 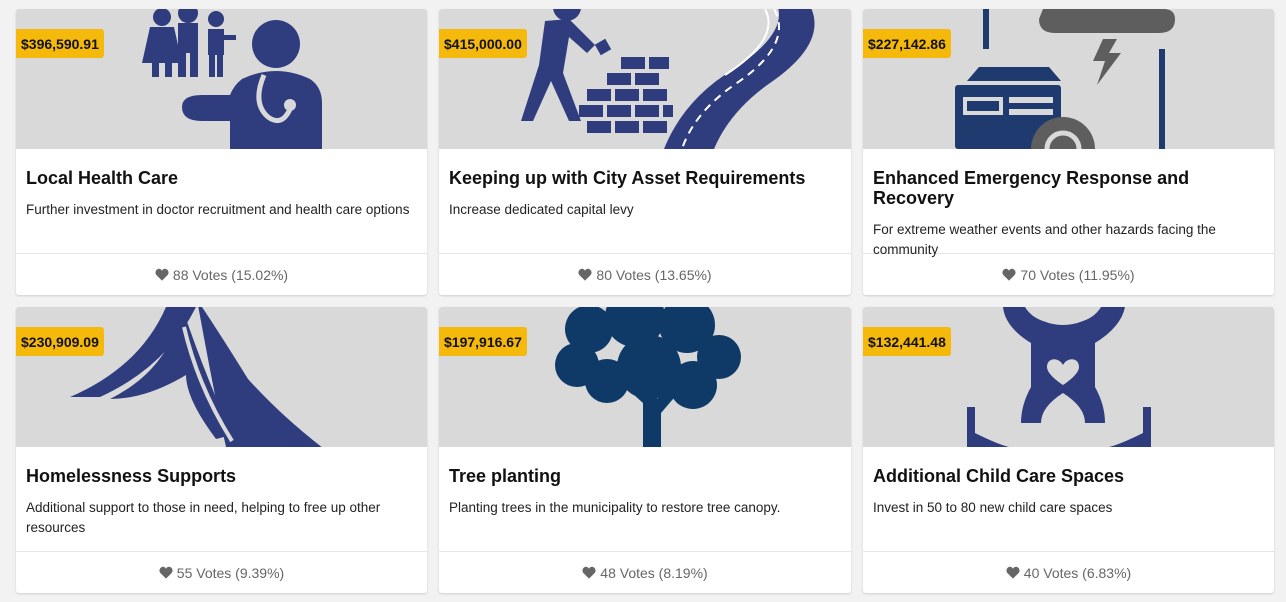 What do you see at coordinates (1068, 79) in the screenshot?
I see `project-image: $227,142.86` at bounding box center [1068, 79].